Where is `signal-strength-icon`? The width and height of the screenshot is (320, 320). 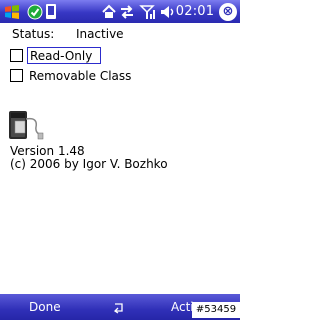 signal-strength-icon is located at coordinates (147, 11).